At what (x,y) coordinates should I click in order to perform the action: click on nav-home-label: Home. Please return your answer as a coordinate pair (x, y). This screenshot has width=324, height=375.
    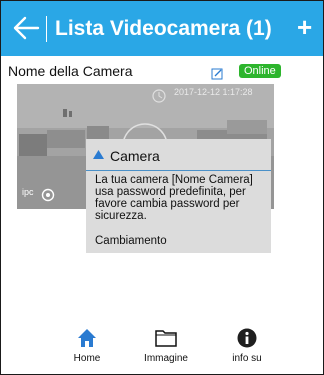
    Looking at the image, I should click on (87, 358).